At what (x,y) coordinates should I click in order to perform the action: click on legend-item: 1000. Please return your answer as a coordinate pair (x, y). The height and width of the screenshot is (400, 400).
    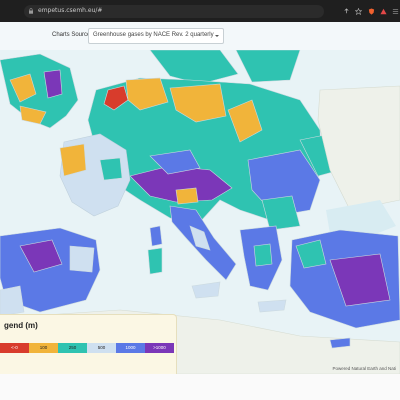
    Looking at the image, I should click on (130, 348).